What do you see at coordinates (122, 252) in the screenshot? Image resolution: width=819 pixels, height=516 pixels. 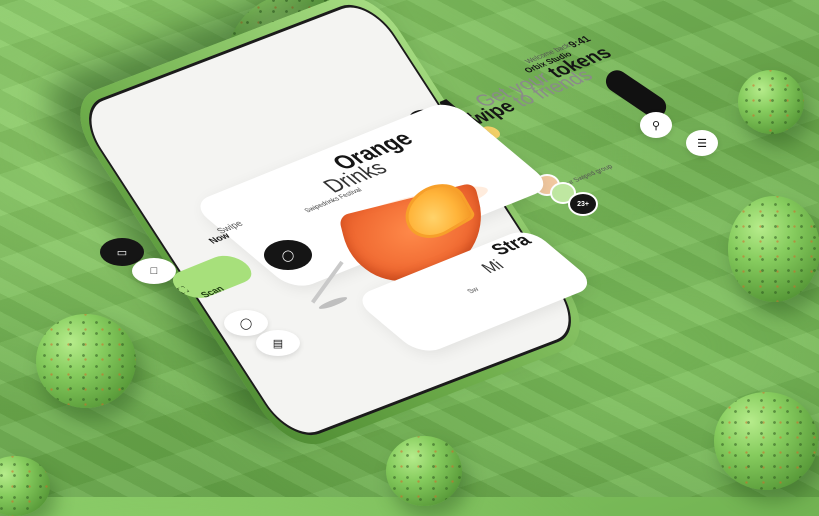 I see `card-icon: ▭` at bounding box center [122, 252].